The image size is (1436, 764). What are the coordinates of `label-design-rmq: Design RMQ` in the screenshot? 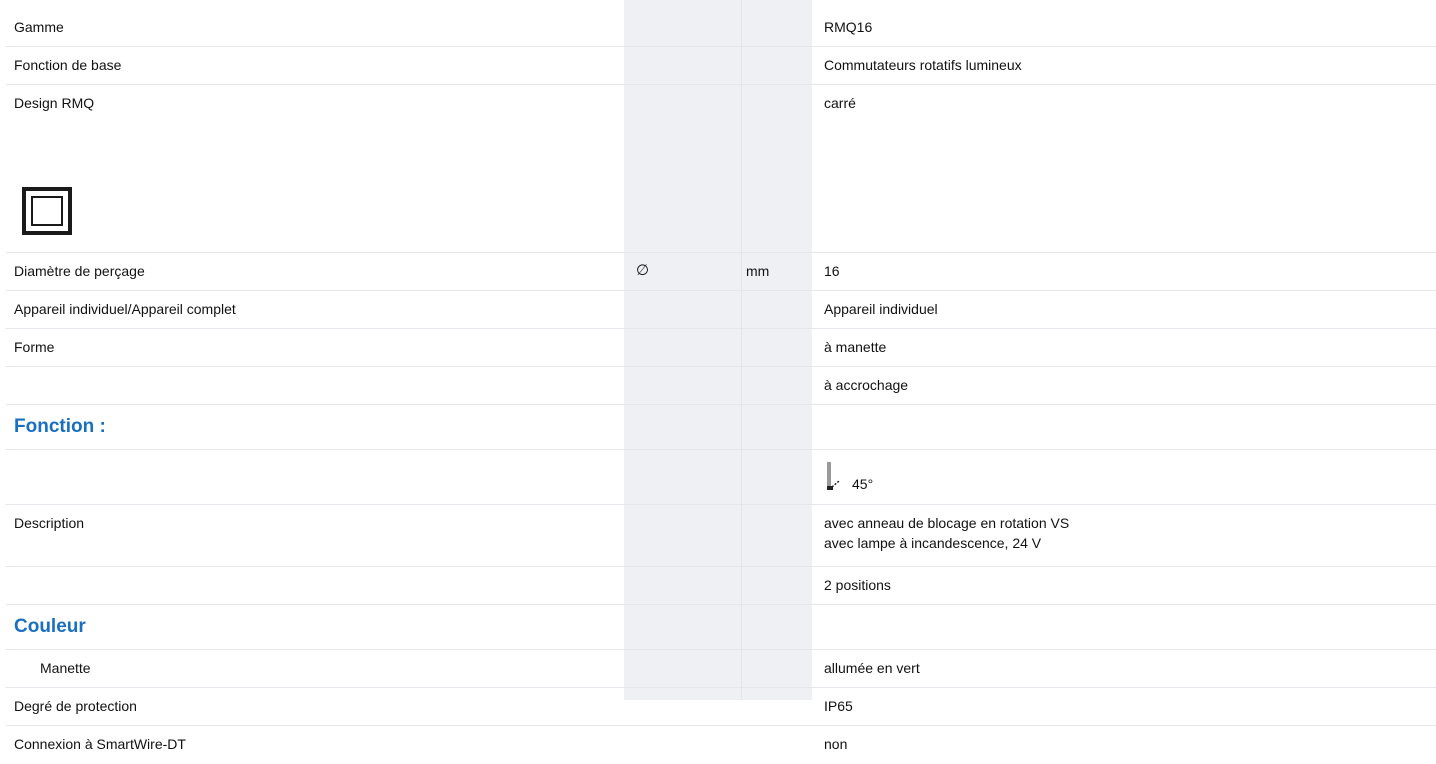 It's located at (54, 103).